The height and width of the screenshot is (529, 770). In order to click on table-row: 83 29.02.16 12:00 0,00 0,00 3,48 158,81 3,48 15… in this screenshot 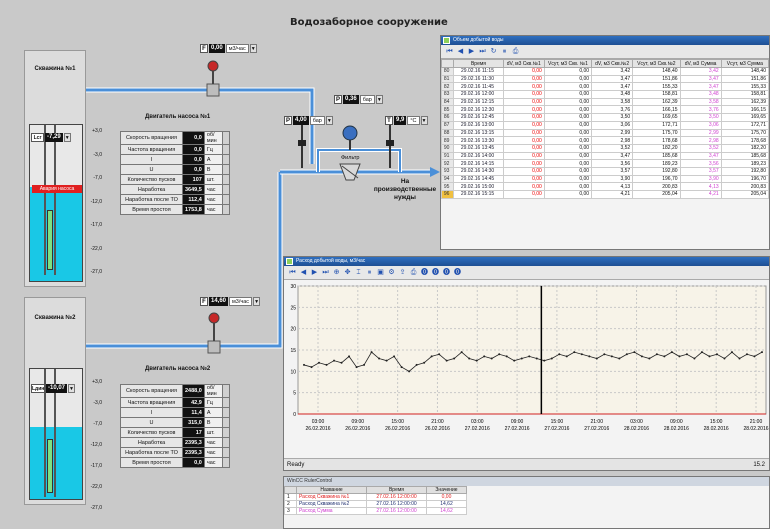, I will do `click(605, 94)`.